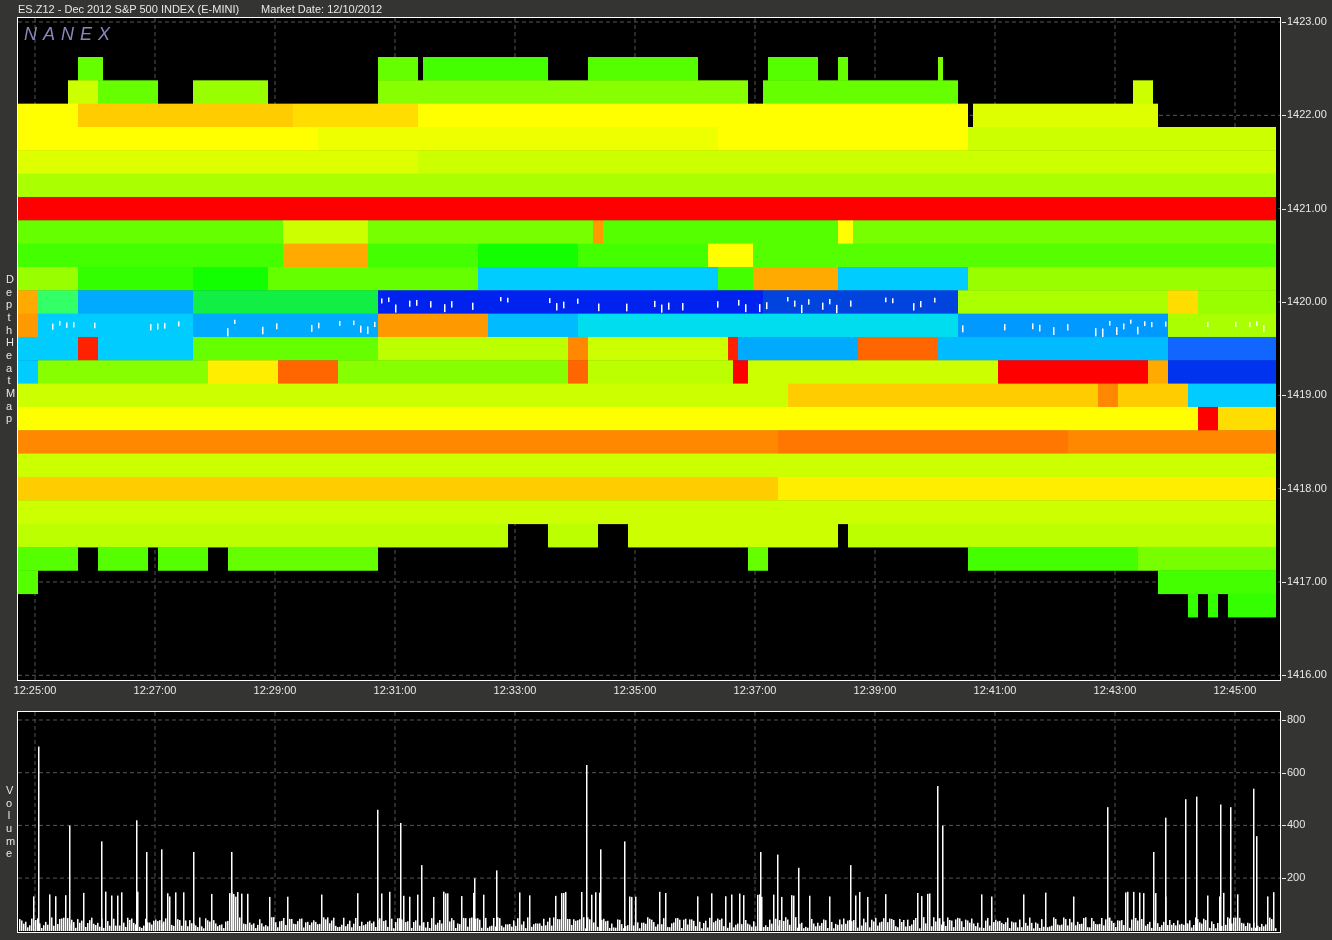  Describe the element at coordinates (1304, 207) in the screenshot. I see `price-tick-label: 1421.00` at that location.